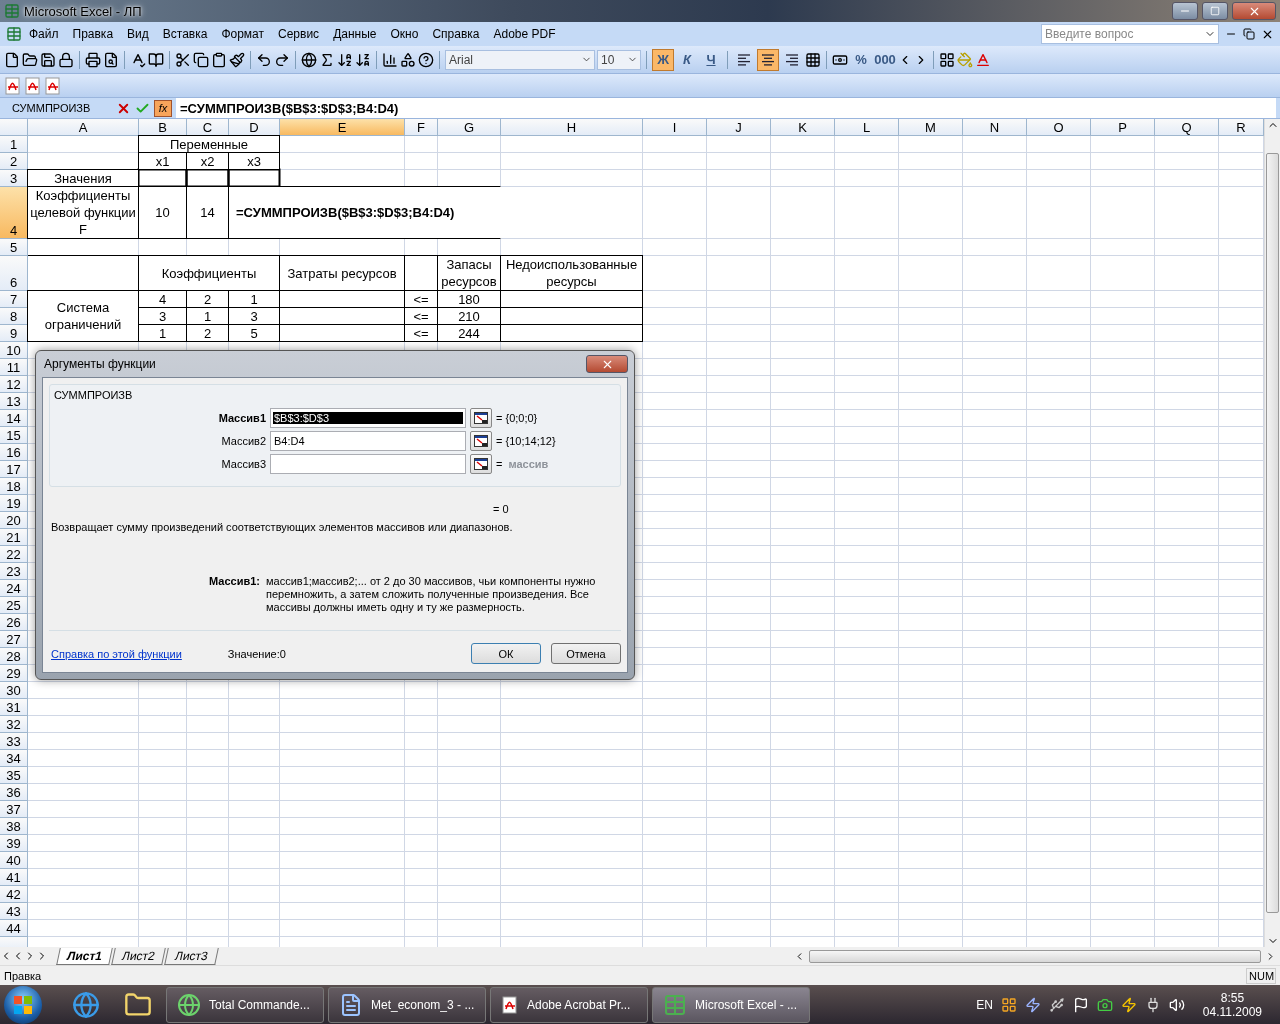  Describe the element at coordinates (14, 724) in the screenshot. I see `row-header: 32` at that location.